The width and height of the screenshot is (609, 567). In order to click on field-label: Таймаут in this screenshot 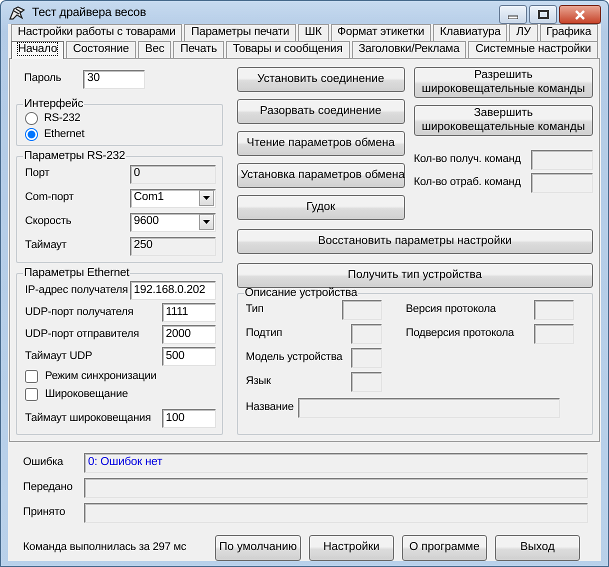, I will do `click(46, 246)`.